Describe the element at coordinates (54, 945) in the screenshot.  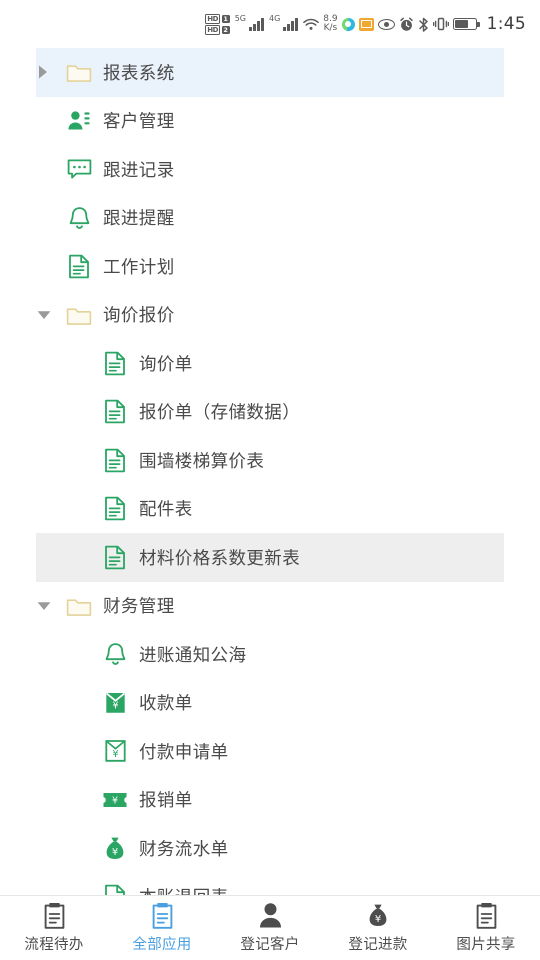
I see `tab-label: 流程待办` at that location.